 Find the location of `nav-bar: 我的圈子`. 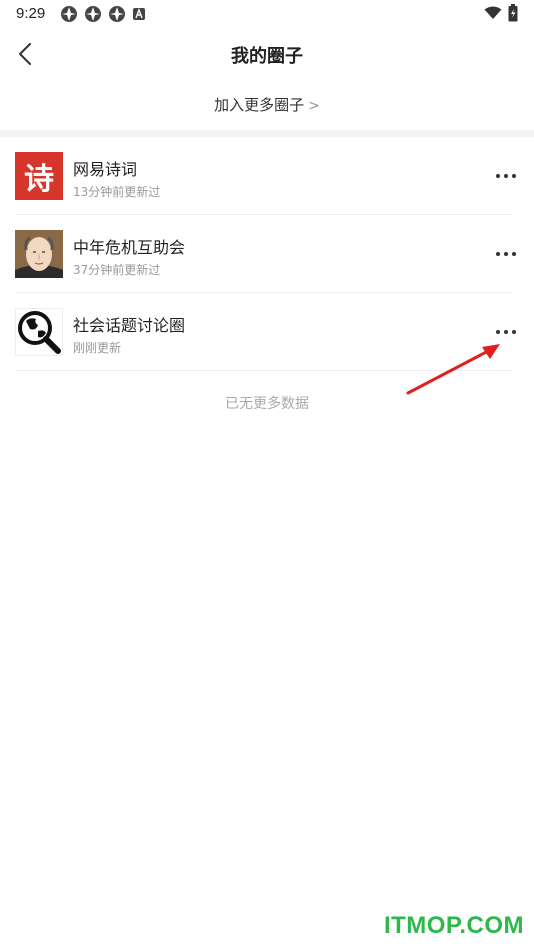

nav-bar: 我的圈子 is located at coordinates (267, 54).